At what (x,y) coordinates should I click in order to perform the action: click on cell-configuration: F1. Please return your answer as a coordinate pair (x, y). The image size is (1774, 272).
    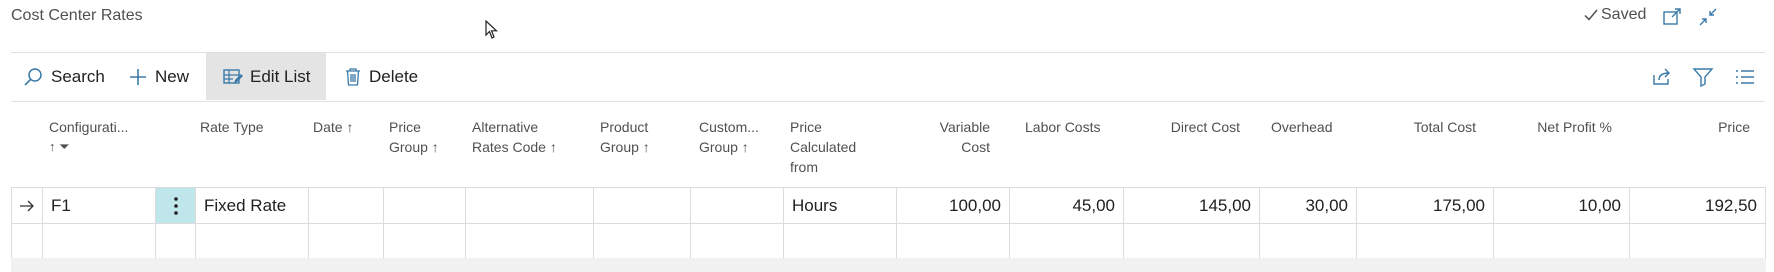
    Looking at the image, I should click on (98, 205).